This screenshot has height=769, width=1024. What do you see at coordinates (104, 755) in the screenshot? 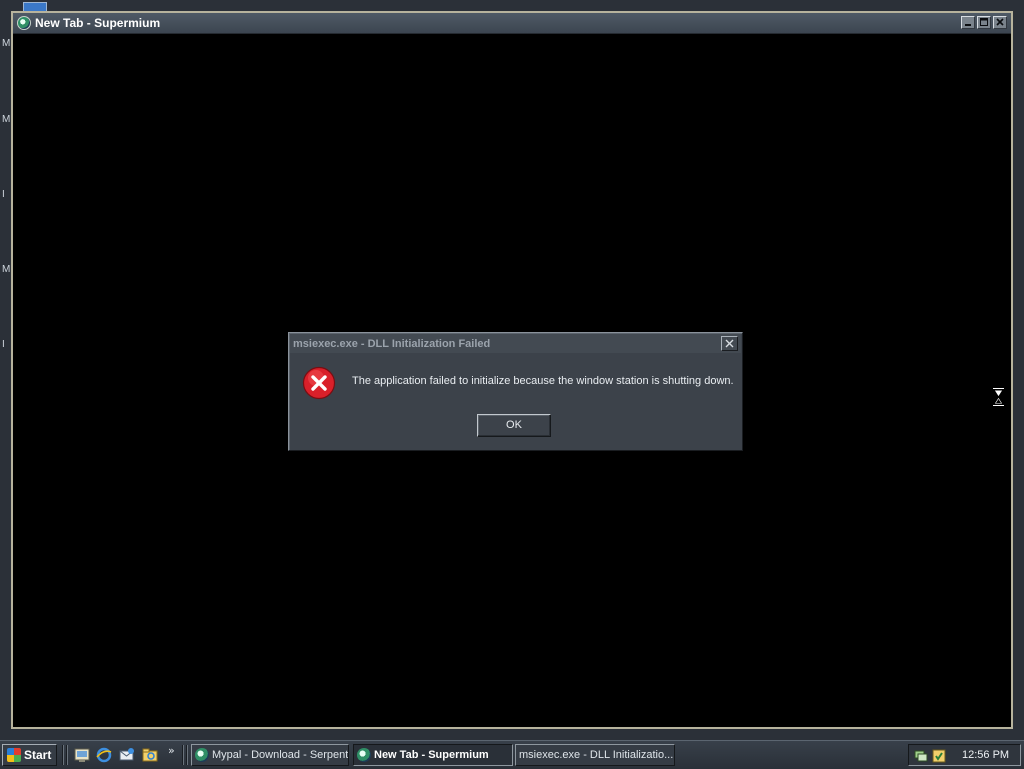
I see `internet-explorer-icon` at bounding box center [104, 755].